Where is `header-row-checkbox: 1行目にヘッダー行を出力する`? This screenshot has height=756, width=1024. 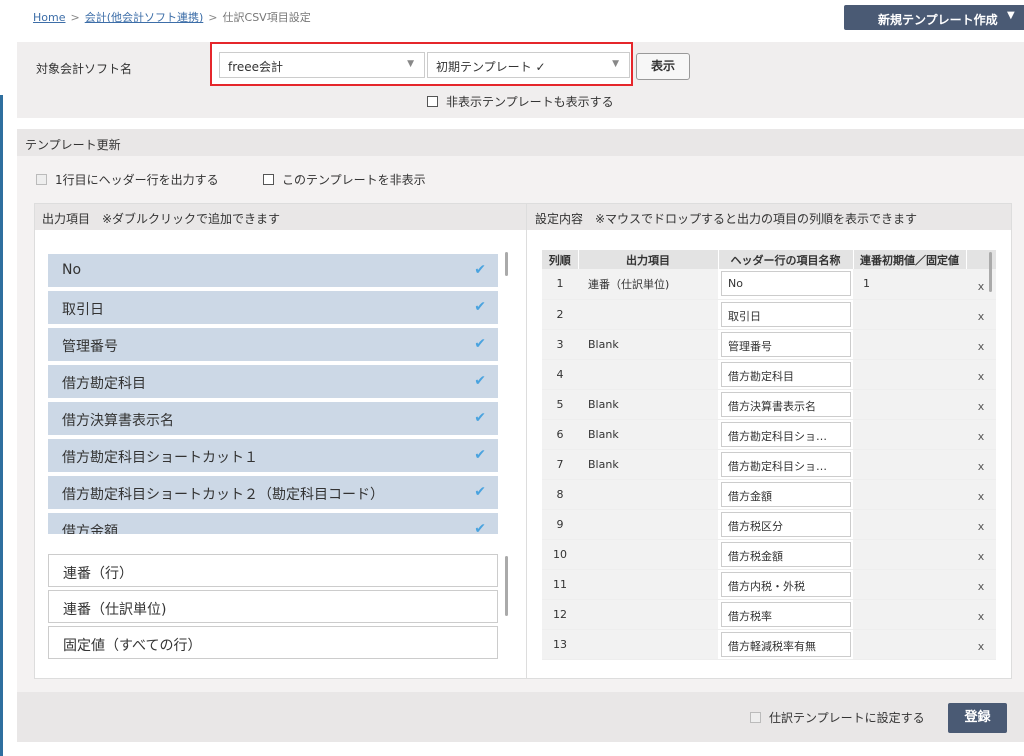
header-row-checkbox: 1行目にヘッダー行を出力する is located at coordinates (127, 179).